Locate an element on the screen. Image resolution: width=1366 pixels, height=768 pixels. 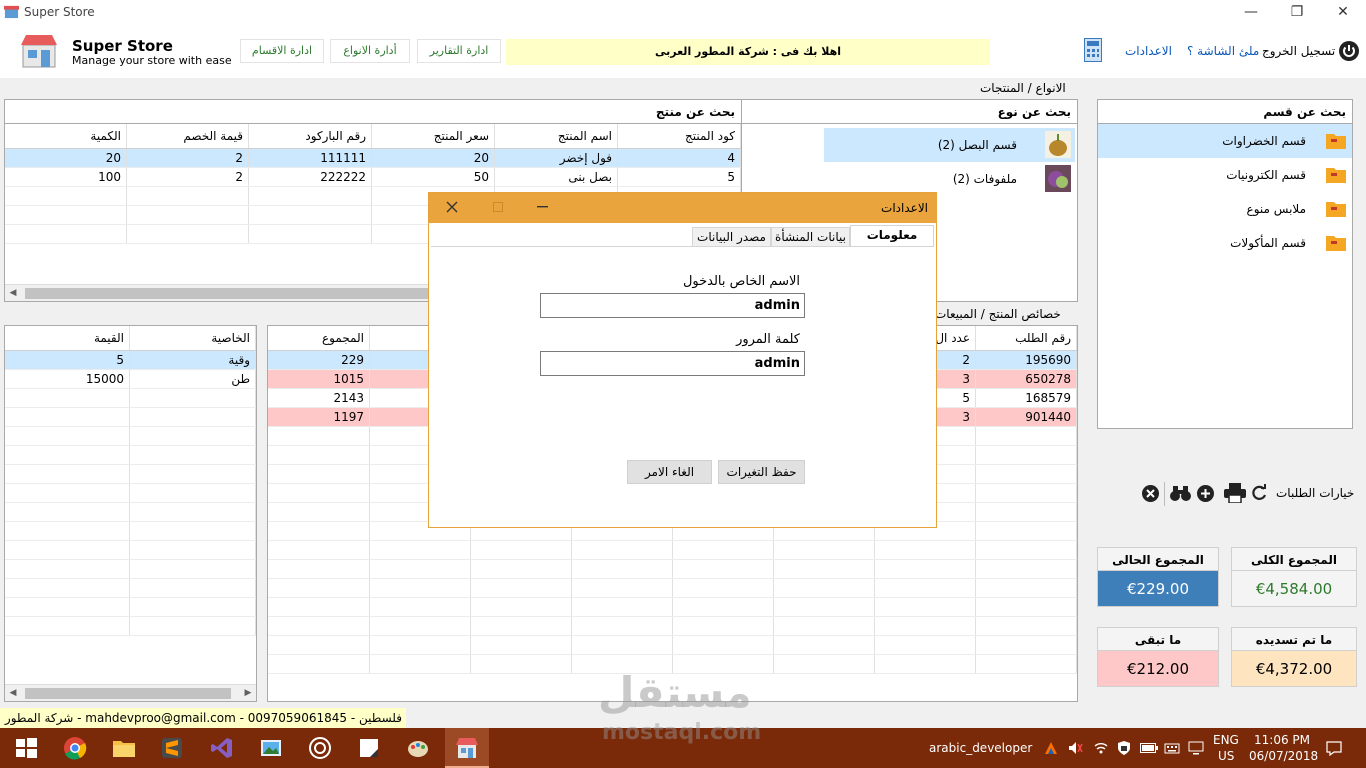
binoculars-icon is located at coordinates (1180, 493).